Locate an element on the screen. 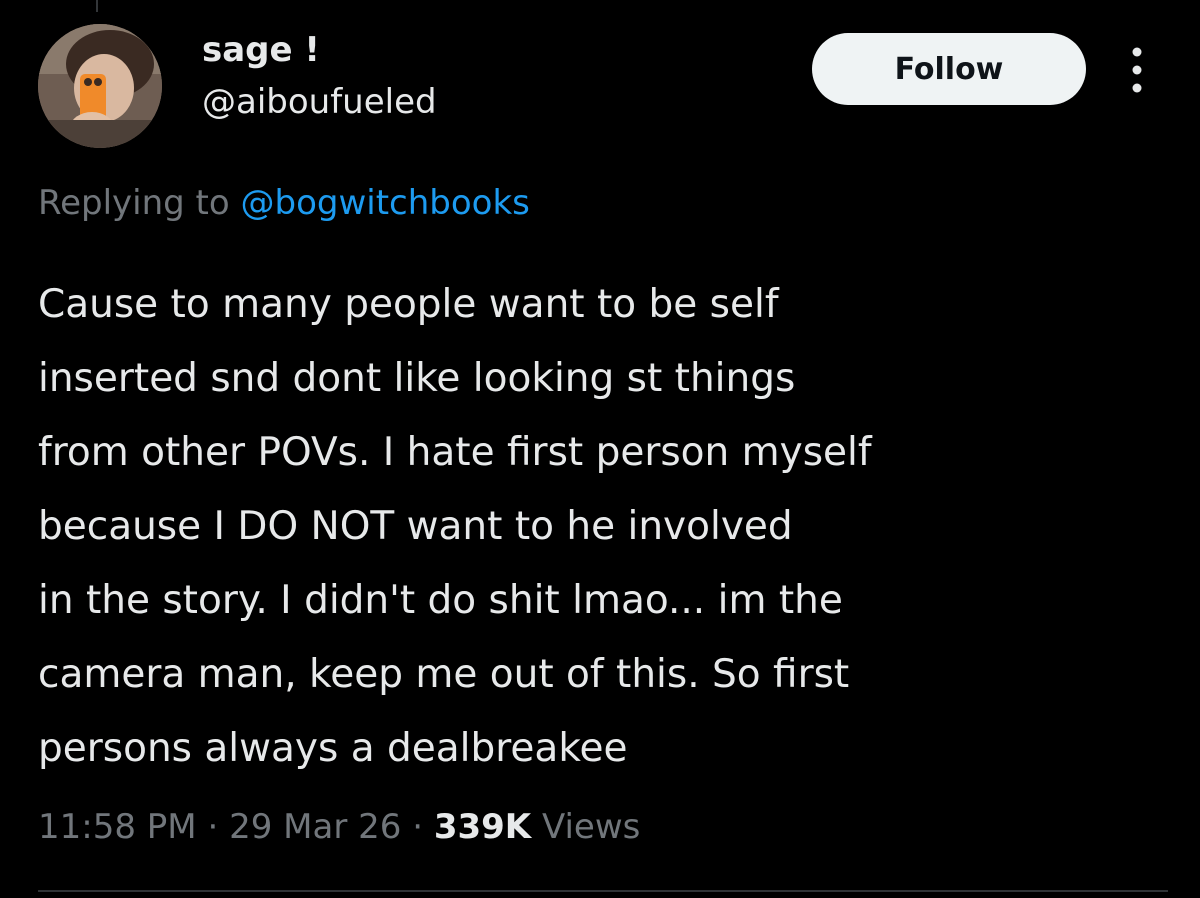 The width and height of the screenshot is (1200, 898). replying-to-label: Replying to is located at coordinates (134, 203).